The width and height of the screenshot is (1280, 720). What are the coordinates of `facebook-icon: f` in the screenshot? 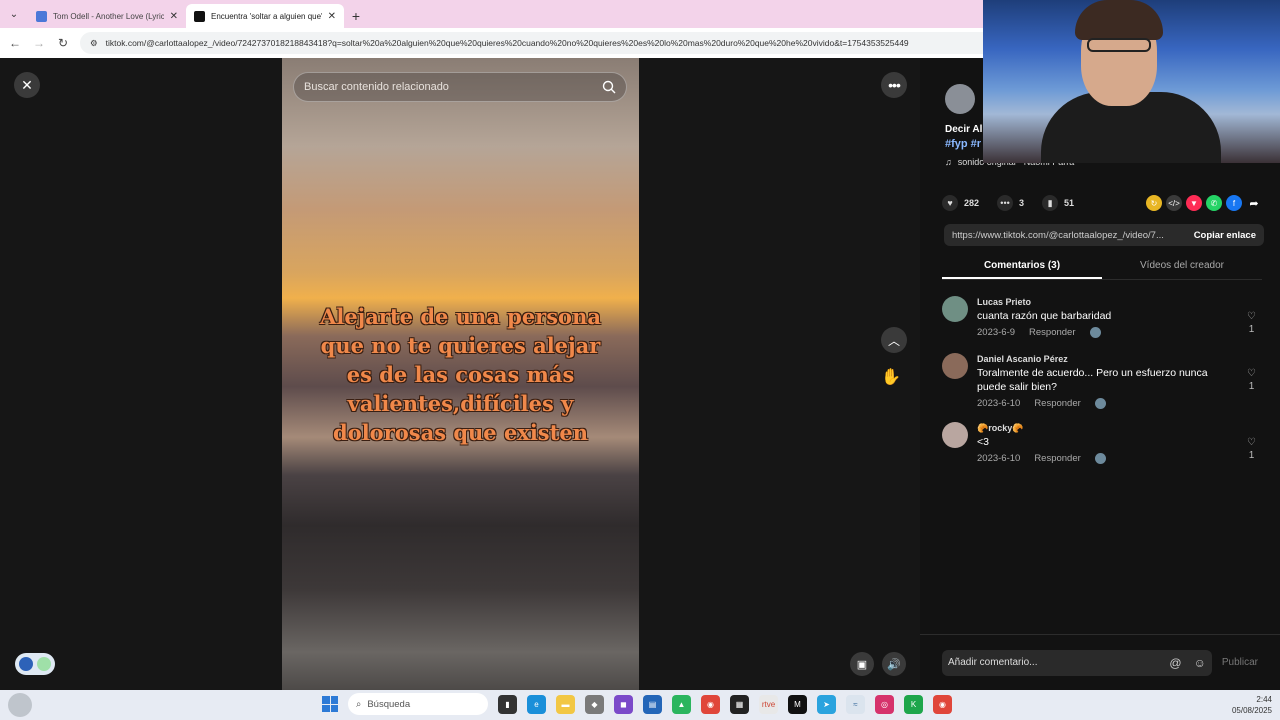 It's located at (1234, 203).